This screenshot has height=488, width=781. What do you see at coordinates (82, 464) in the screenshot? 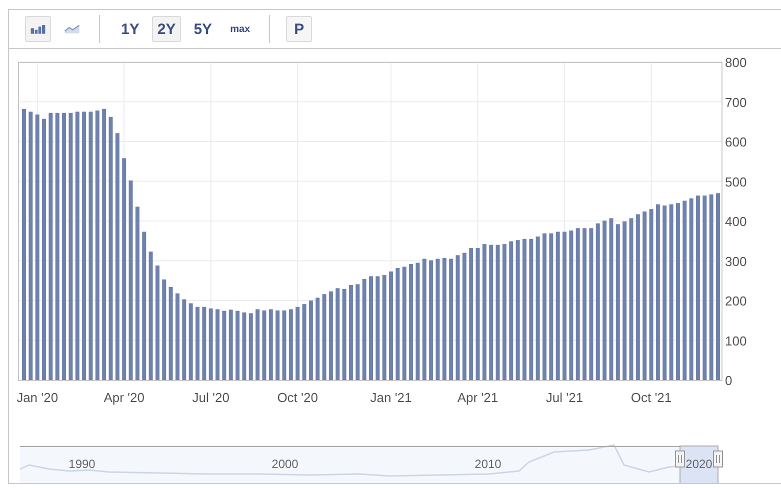
I see `navigator-year-label: 1990` at bounding box center [82, 464].